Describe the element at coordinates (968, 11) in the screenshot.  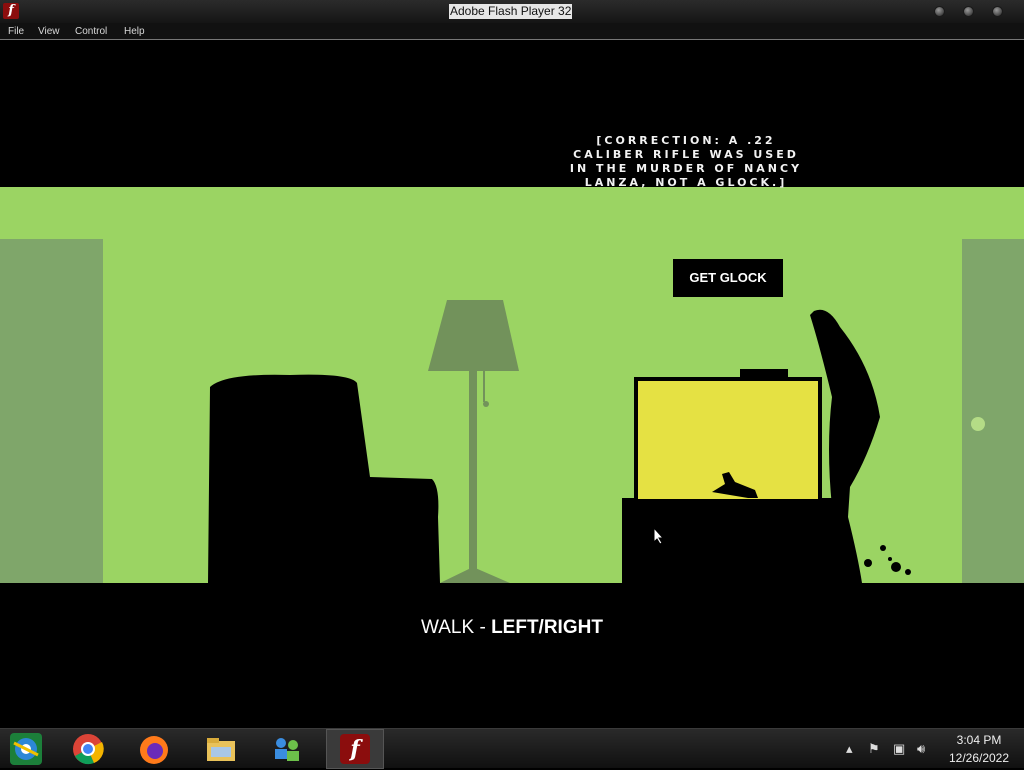
I see `maximize-button` at that location.